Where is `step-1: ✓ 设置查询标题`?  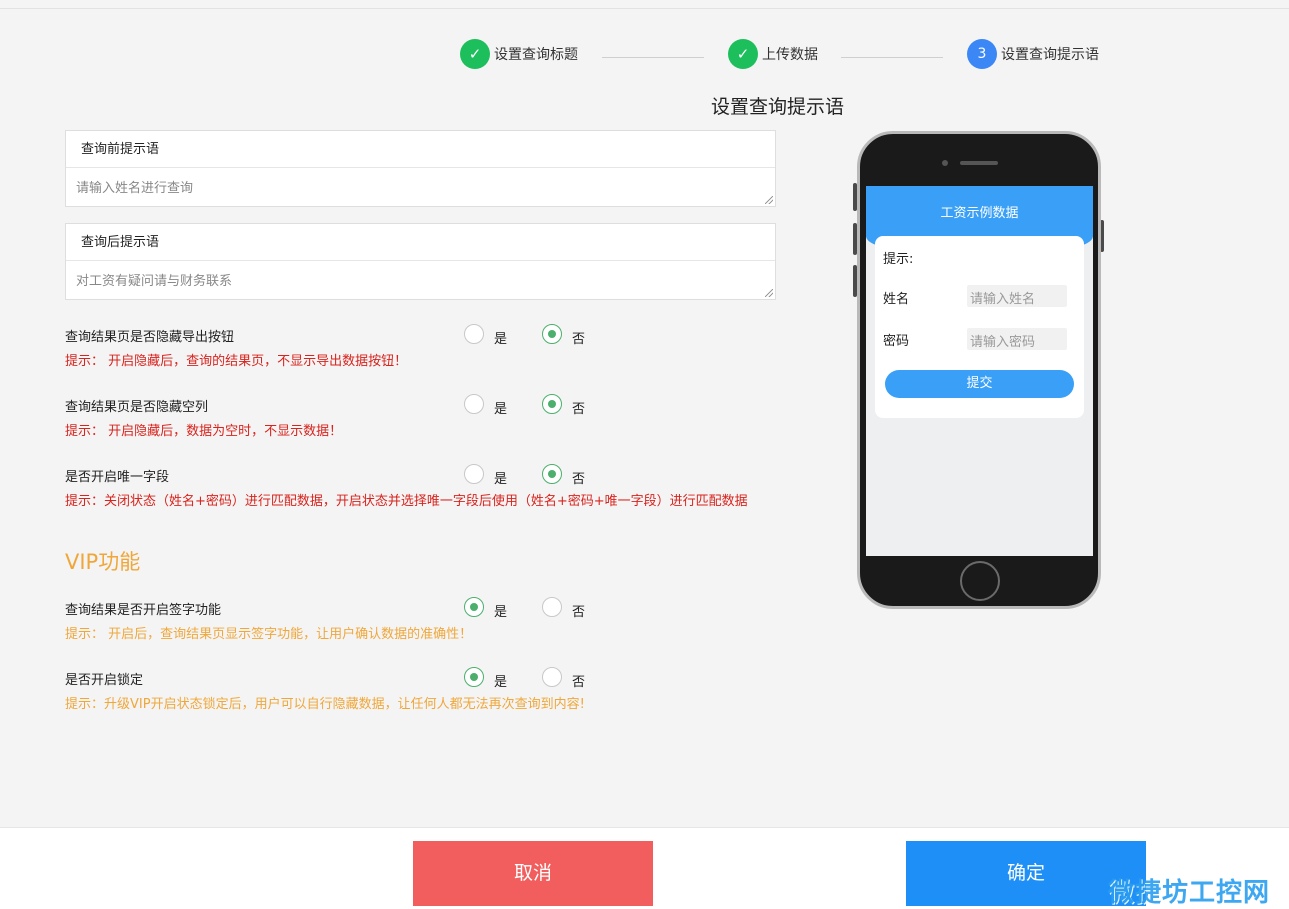 step-1: ✓ 设置查询标题 is located at coordinates (519, 54).